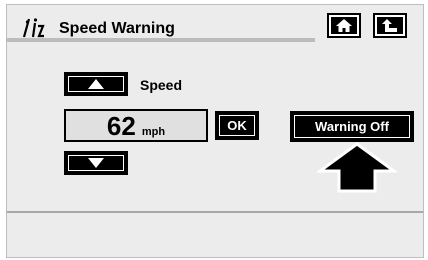  What do you see at coordinates (33, 28) in the screenshot?
I see `settings-sliders-icon` at bounding box center [33, 28].